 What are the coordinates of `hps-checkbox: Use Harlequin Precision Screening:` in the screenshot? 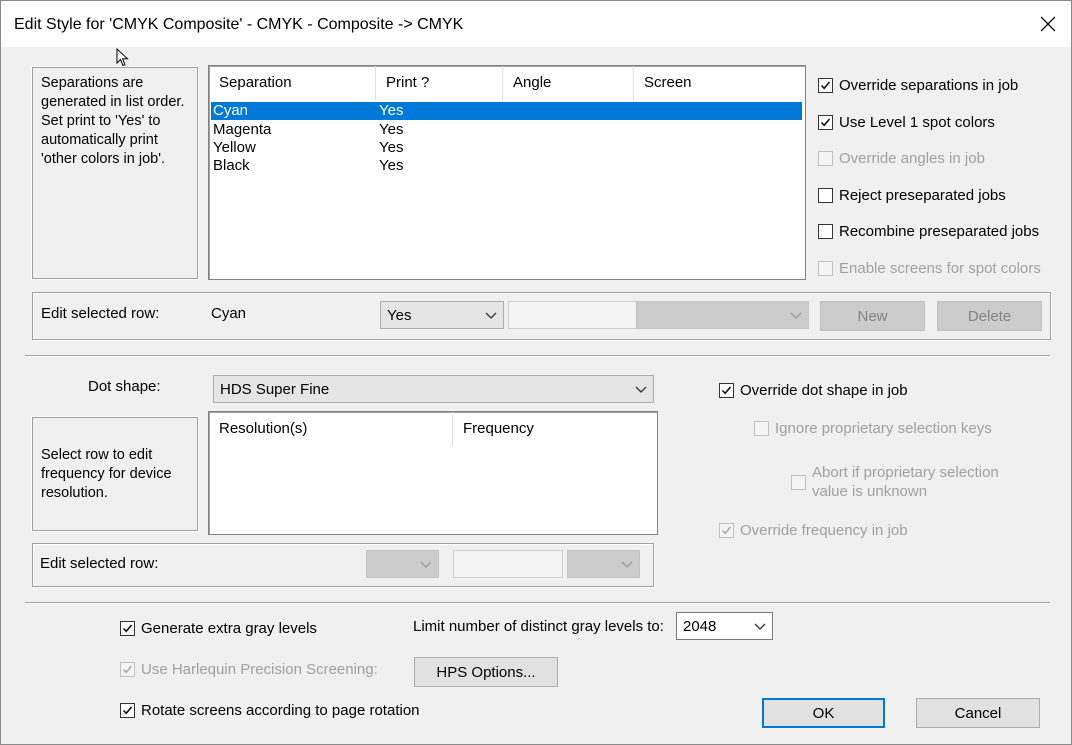 It's located at (249, 669).